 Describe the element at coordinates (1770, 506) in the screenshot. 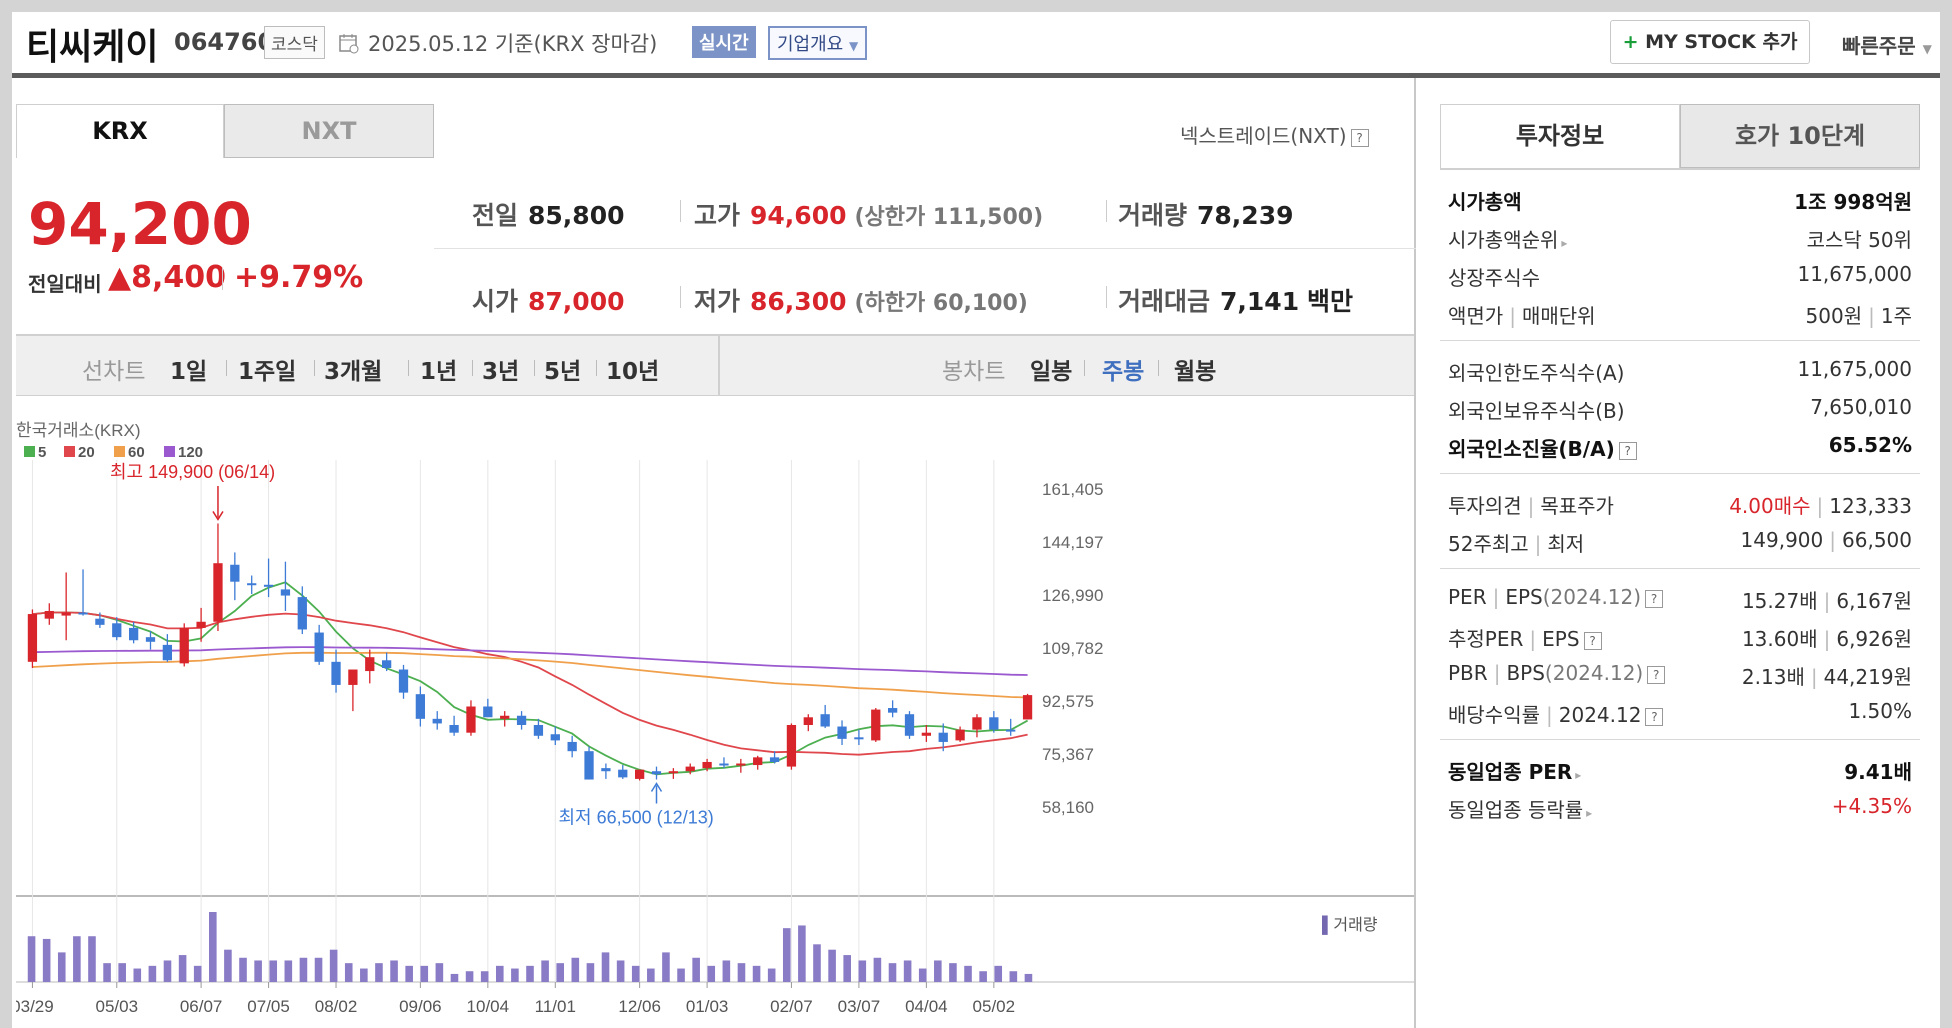

I see `value-text: 4.00매수` at that location.